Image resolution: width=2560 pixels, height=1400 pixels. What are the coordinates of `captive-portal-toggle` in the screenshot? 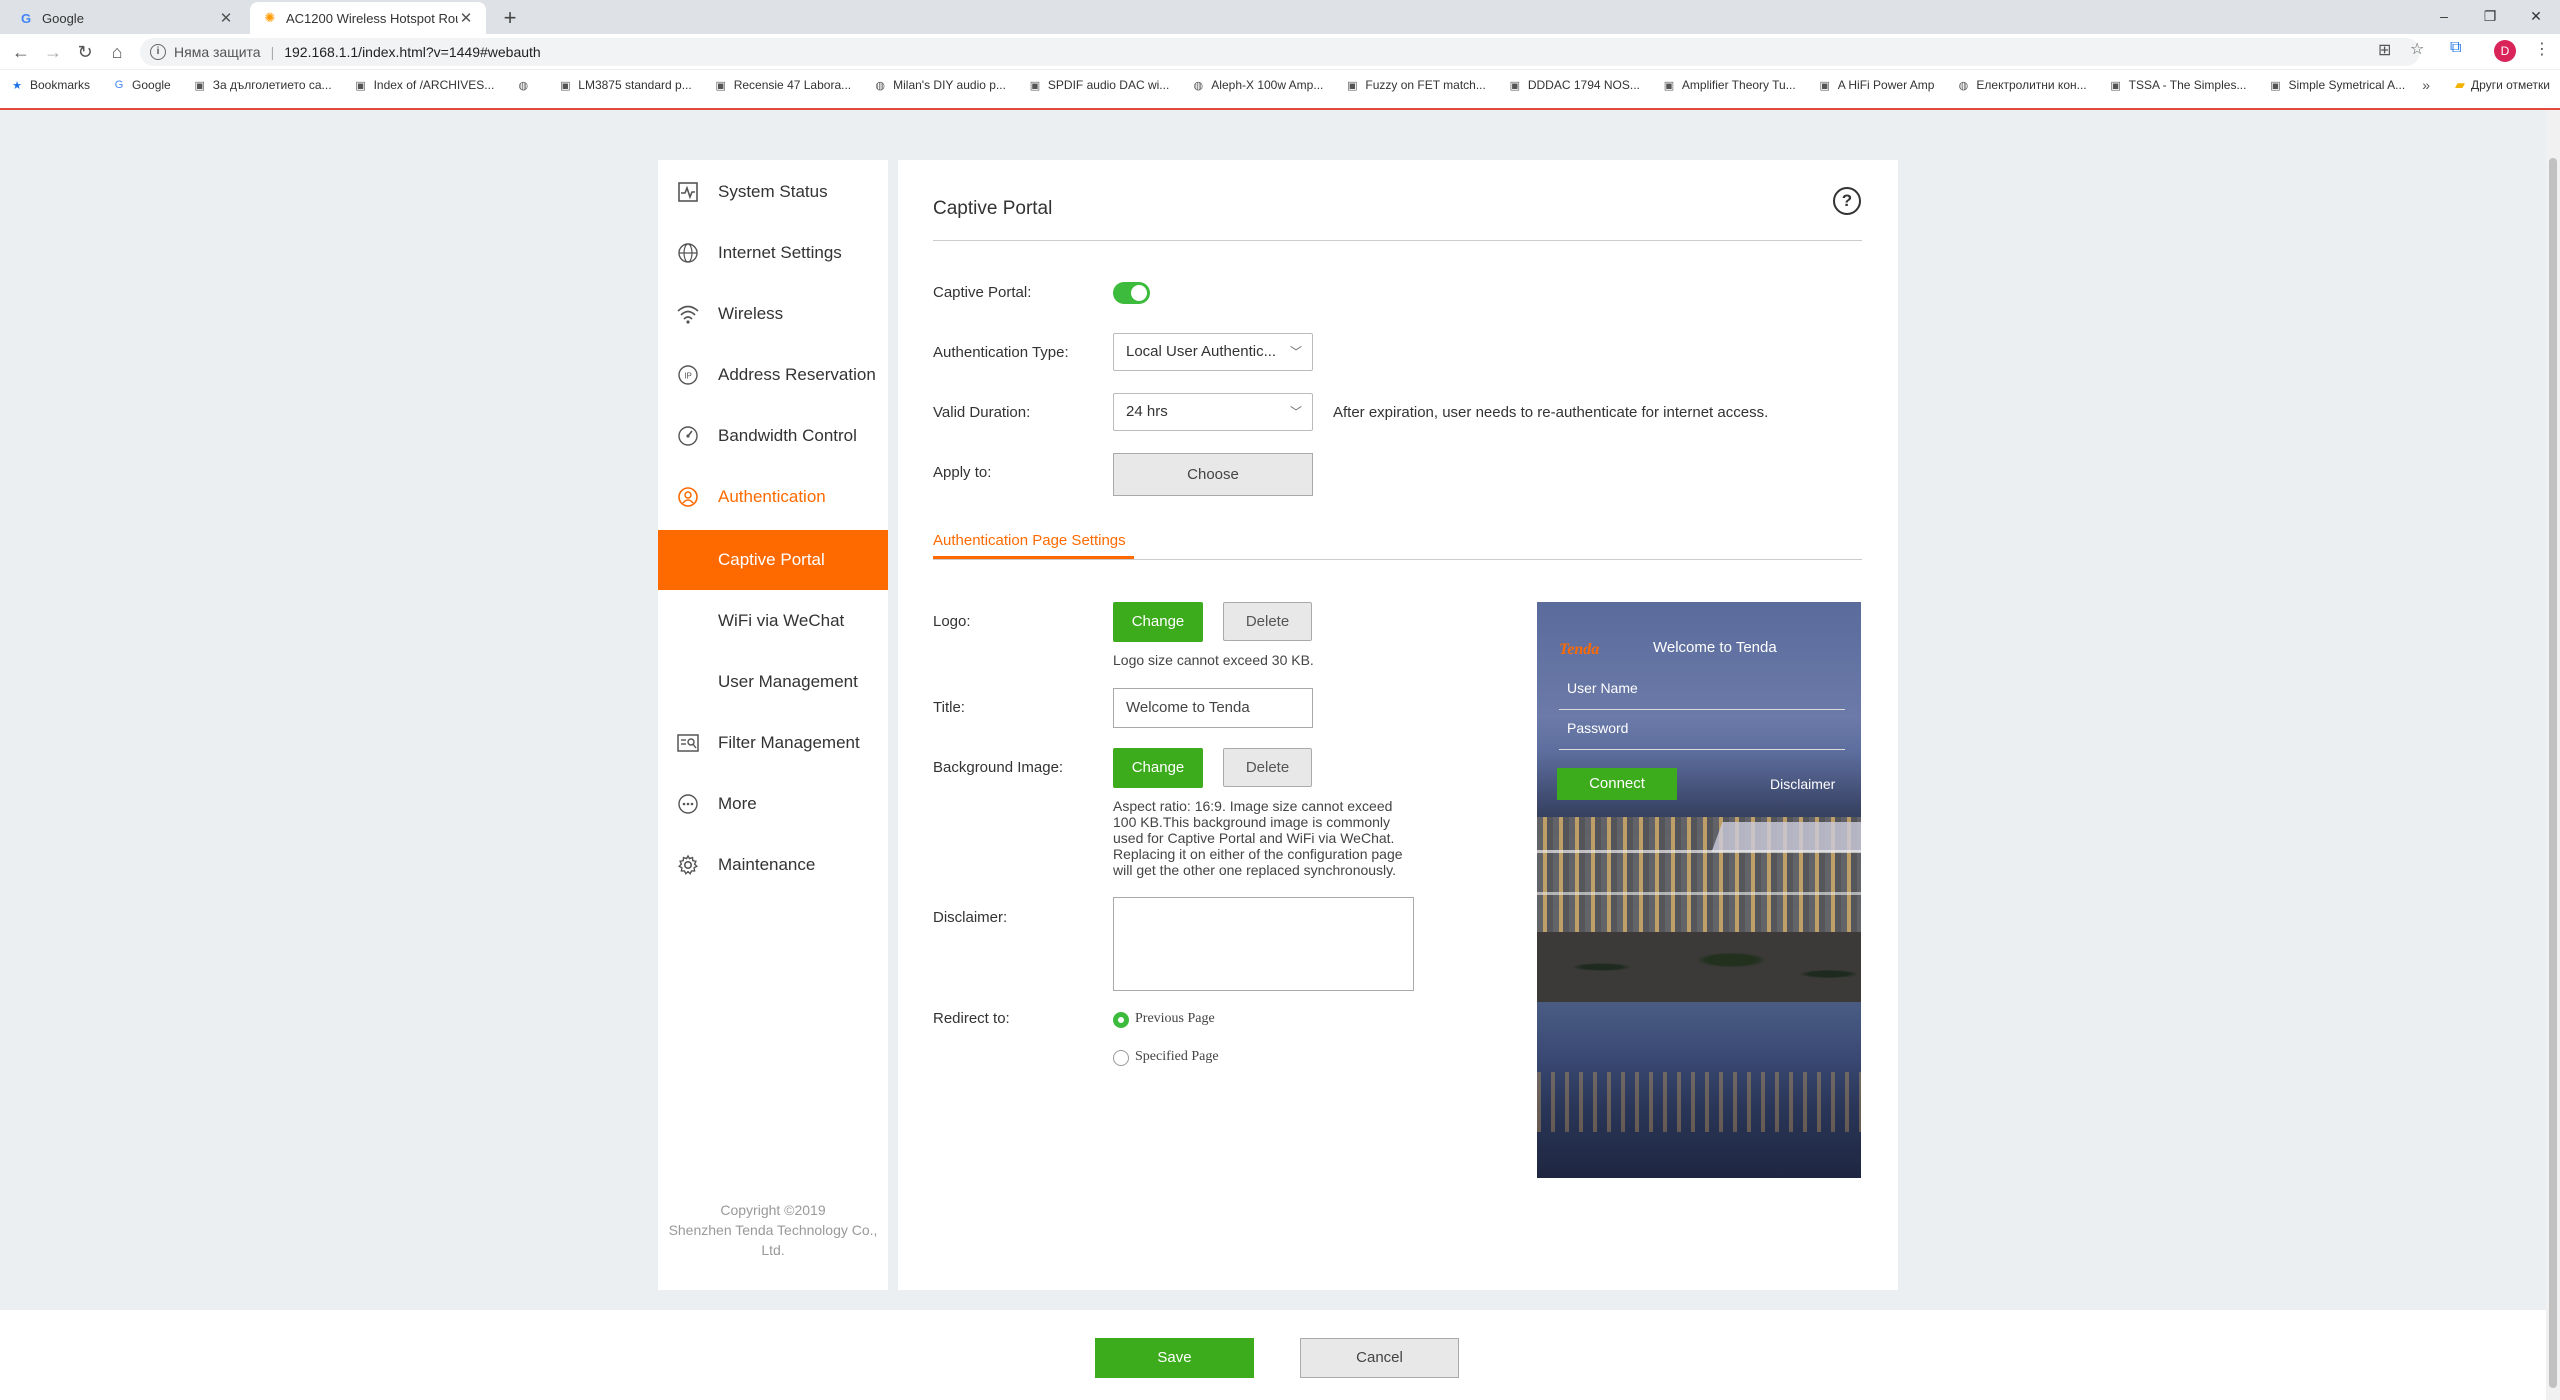 It's located at (1131, 293).